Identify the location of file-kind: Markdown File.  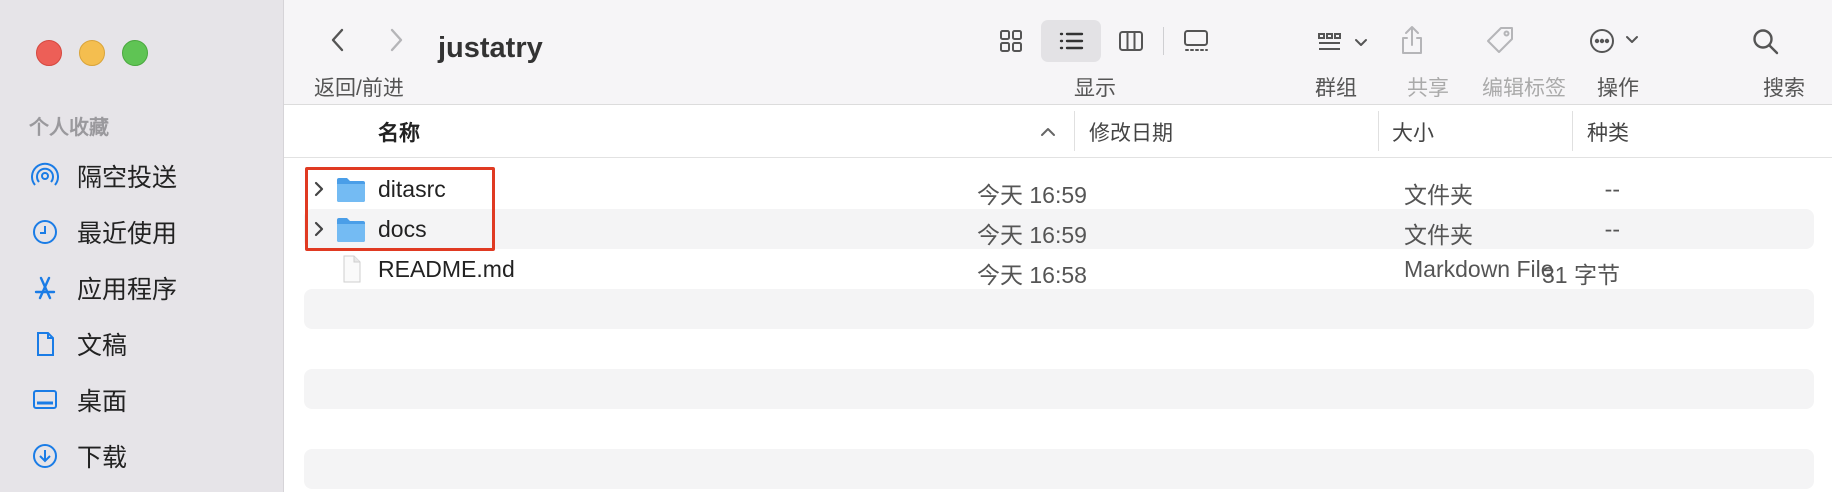
(1479, 269).